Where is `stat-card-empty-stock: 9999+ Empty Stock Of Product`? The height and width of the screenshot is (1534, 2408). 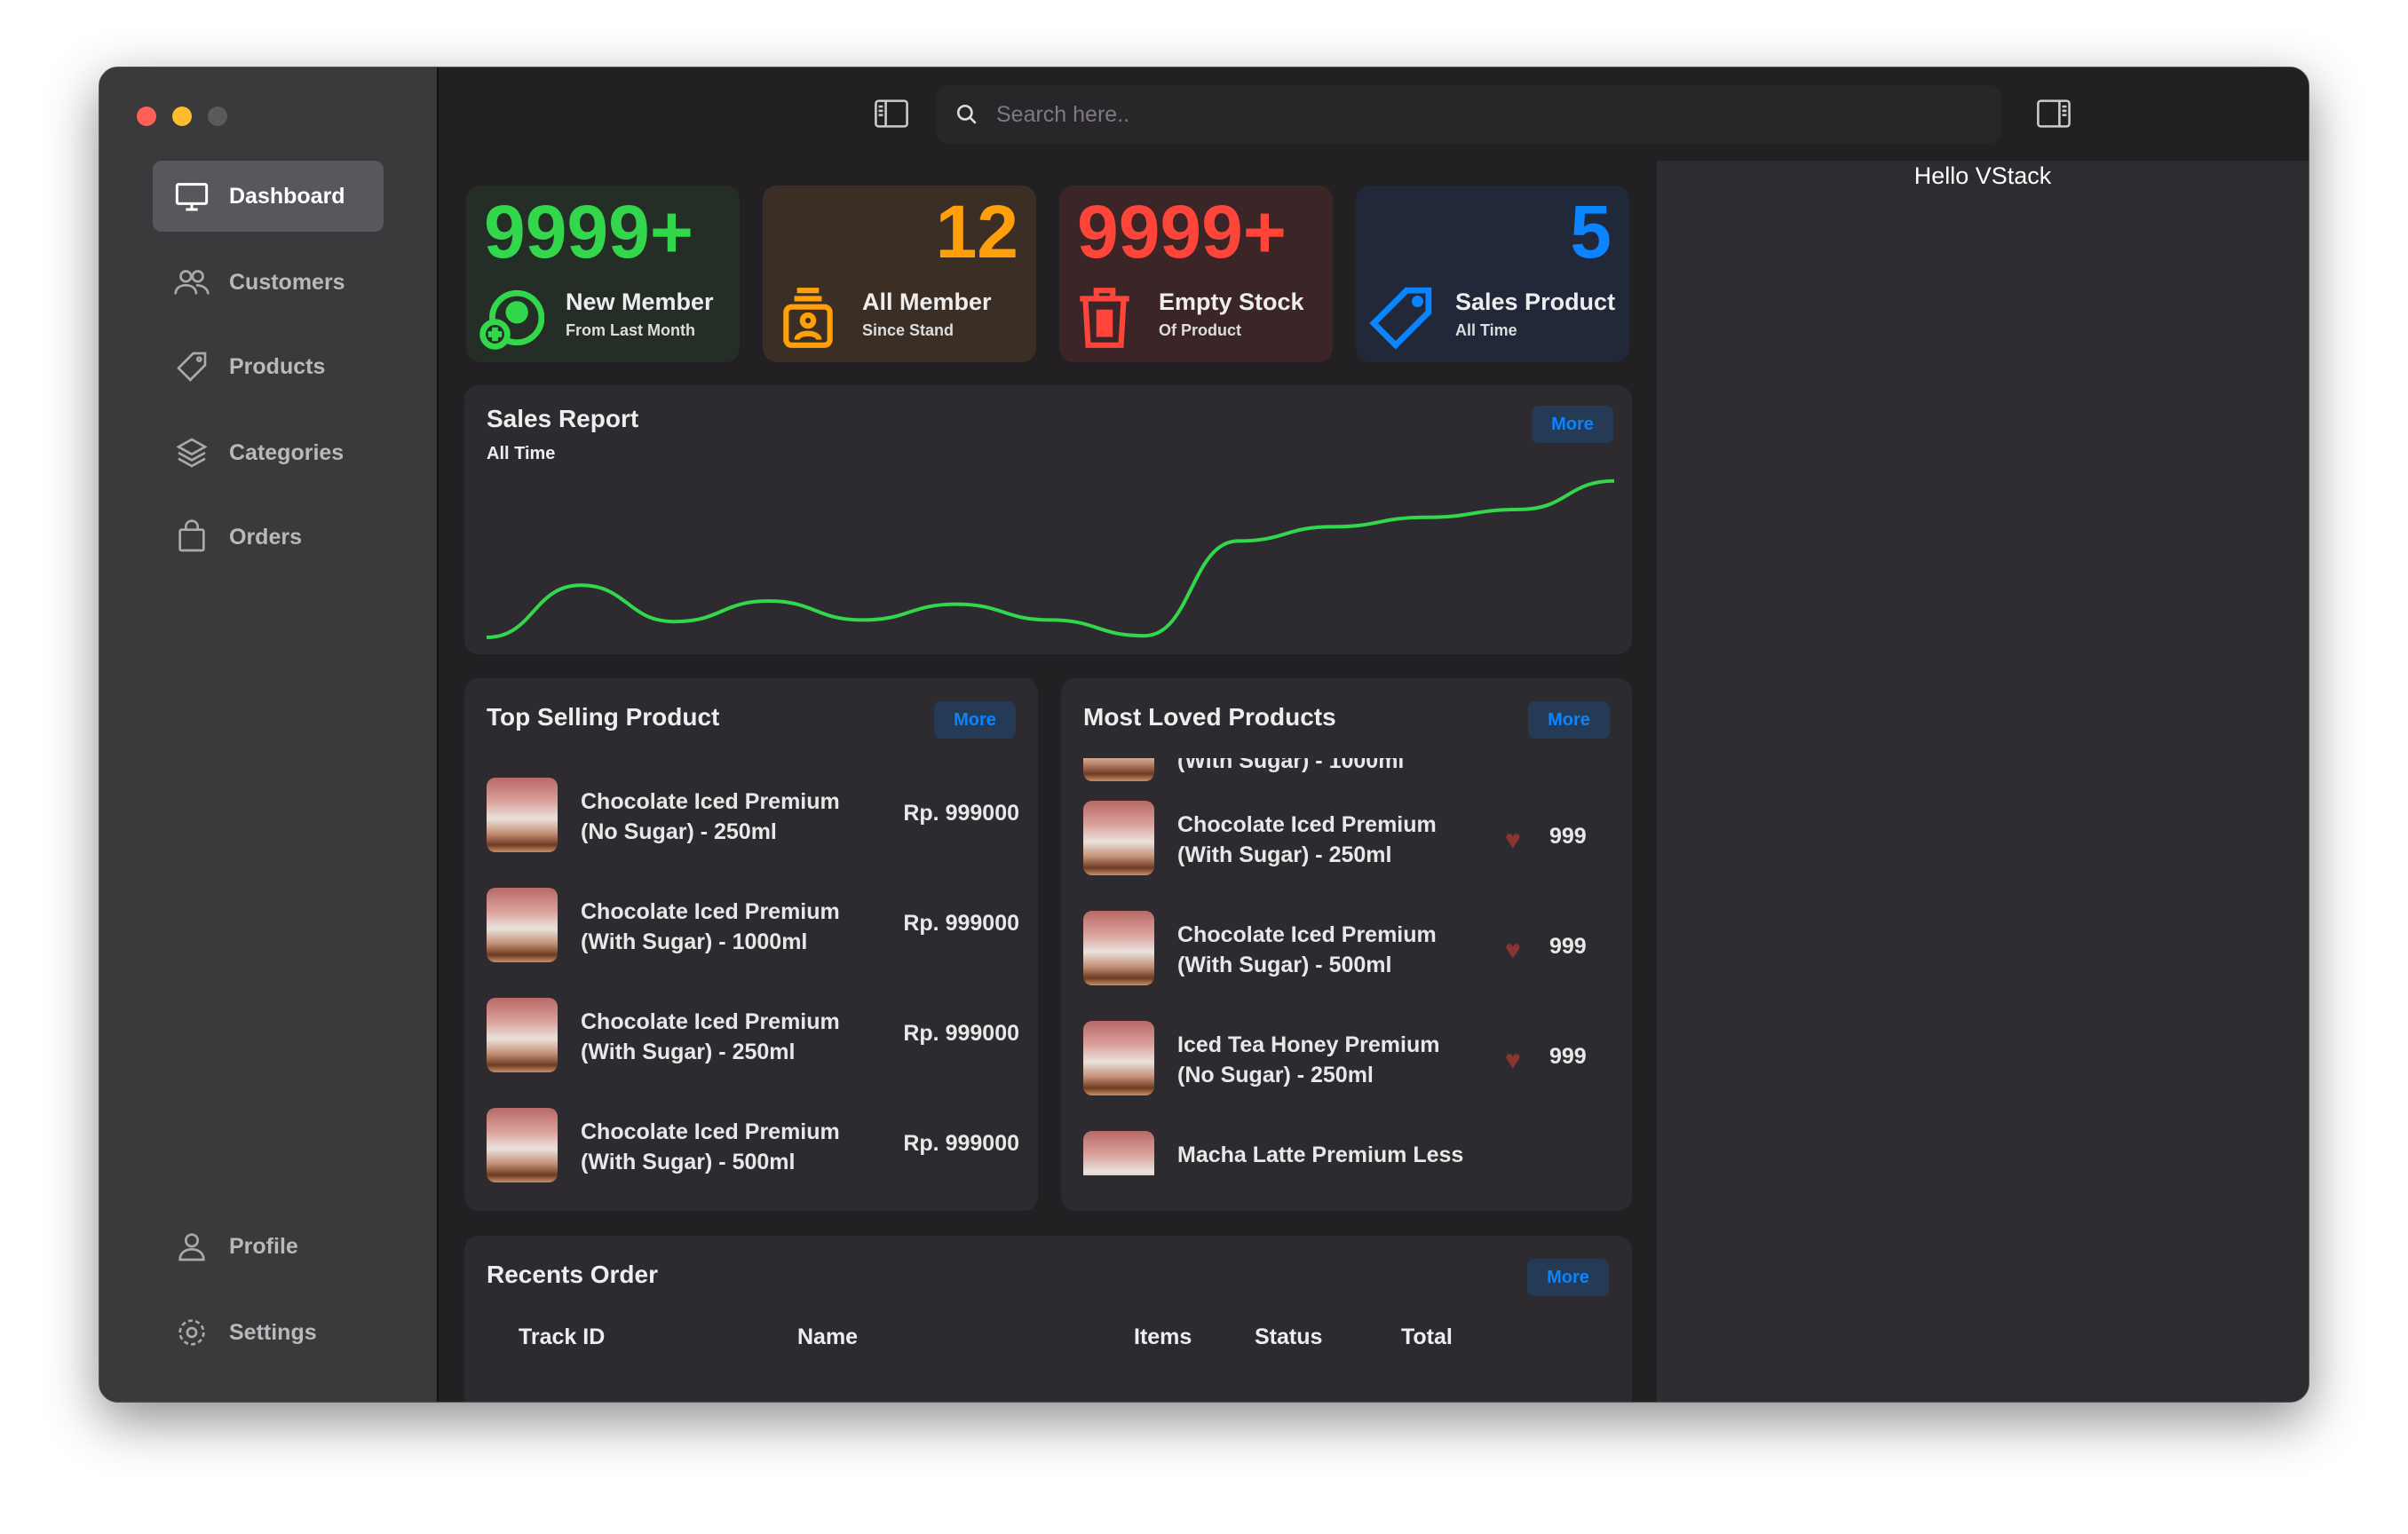
stat-card-empty-stock: 9999+ Empty Stock Of Product is located at coordinates (1196, 274).